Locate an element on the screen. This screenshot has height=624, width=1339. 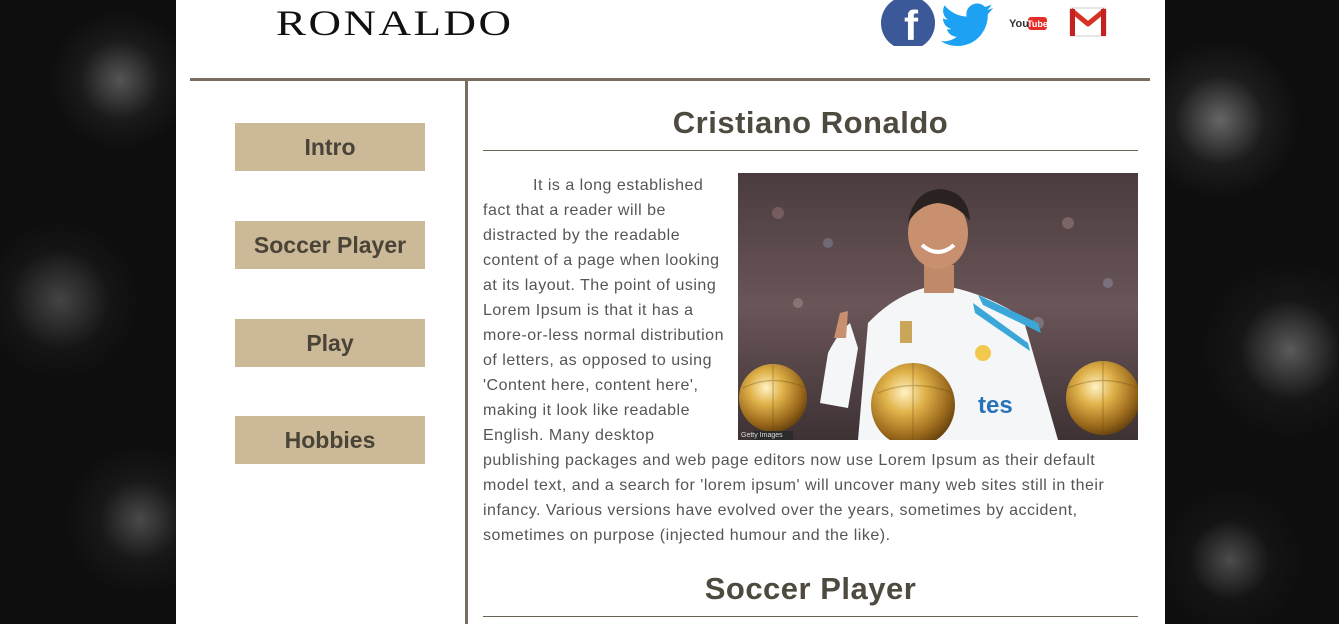
twitter-link is located at coordinates (969, 23).